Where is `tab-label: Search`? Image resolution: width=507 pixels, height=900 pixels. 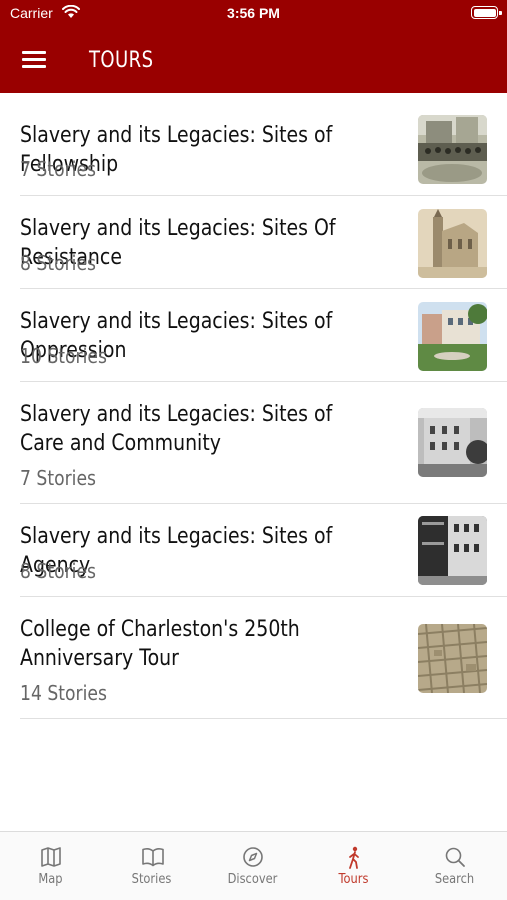
tab-label: Search is located at coordinates (454, 879).